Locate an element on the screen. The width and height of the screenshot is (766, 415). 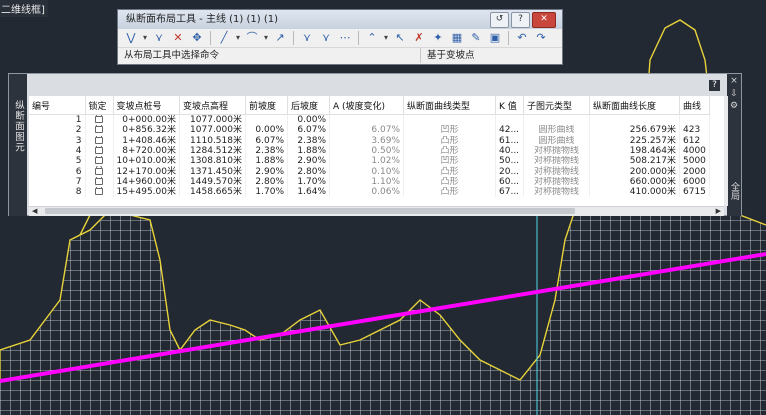
table-cell: 7 is located at coordinates (57, 182).